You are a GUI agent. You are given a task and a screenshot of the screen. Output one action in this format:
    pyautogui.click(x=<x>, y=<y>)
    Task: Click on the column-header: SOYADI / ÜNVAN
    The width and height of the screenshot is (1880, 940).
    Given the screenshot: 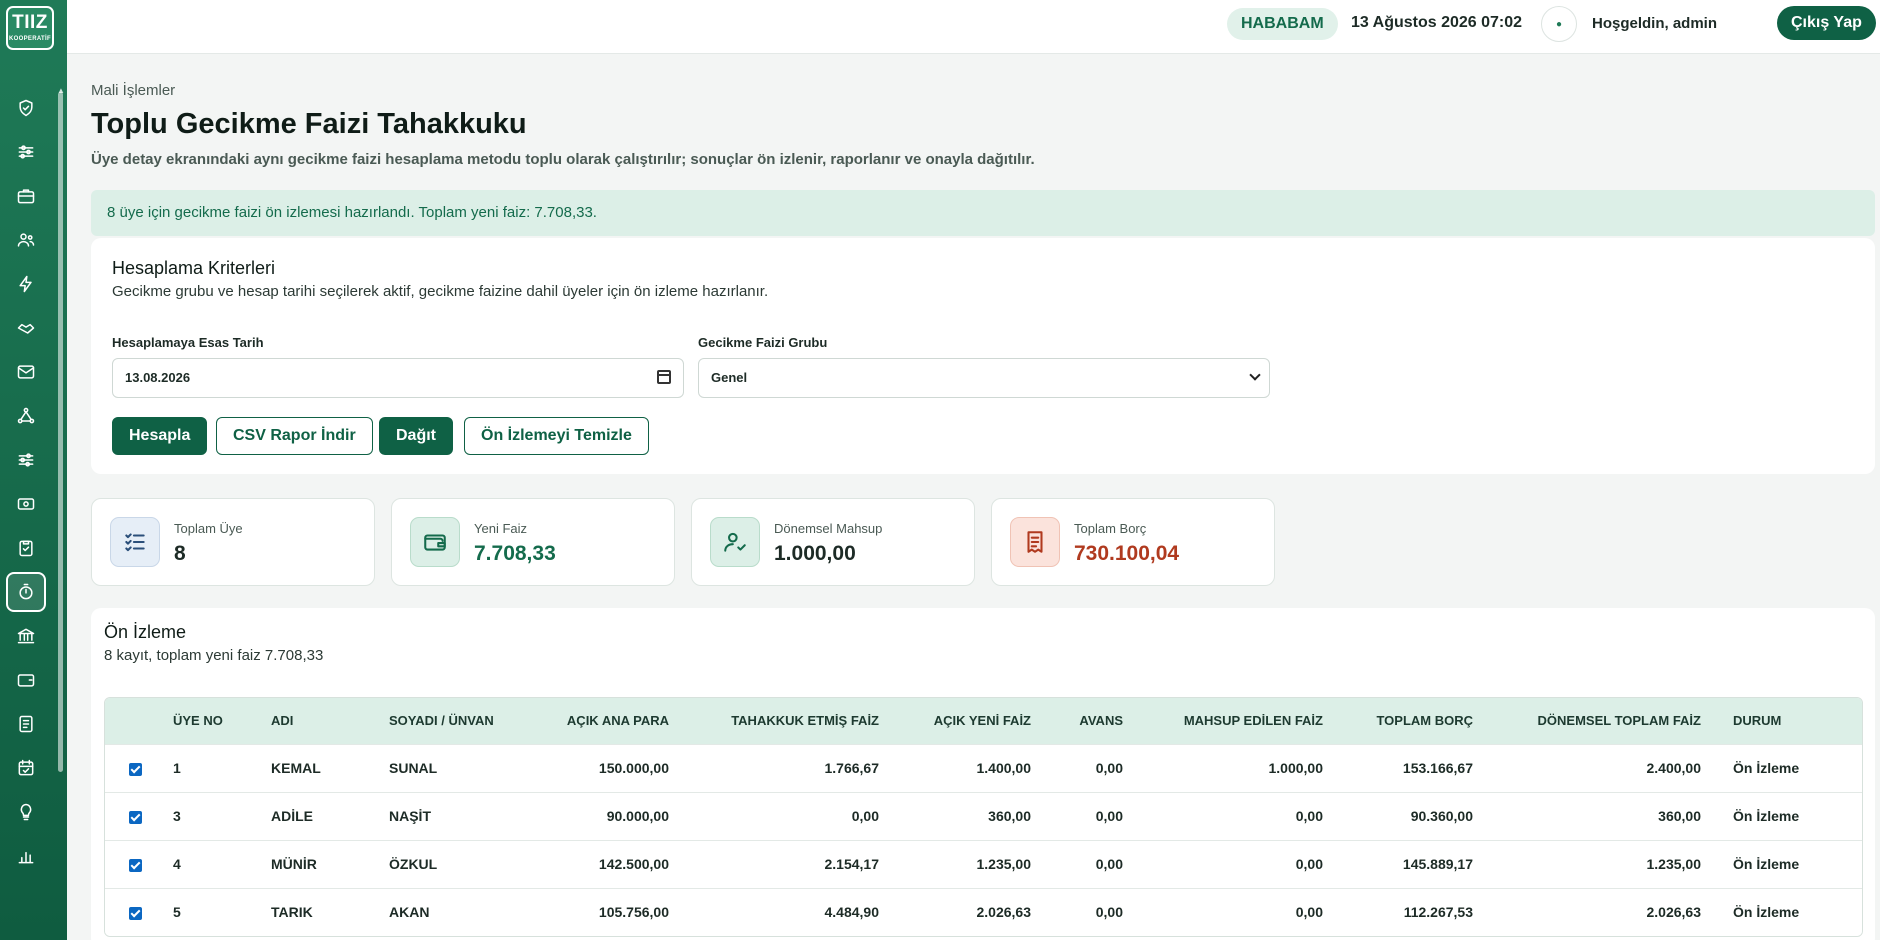 What is the action you would take?
    pyautogui.click(x=456, y=721)
    